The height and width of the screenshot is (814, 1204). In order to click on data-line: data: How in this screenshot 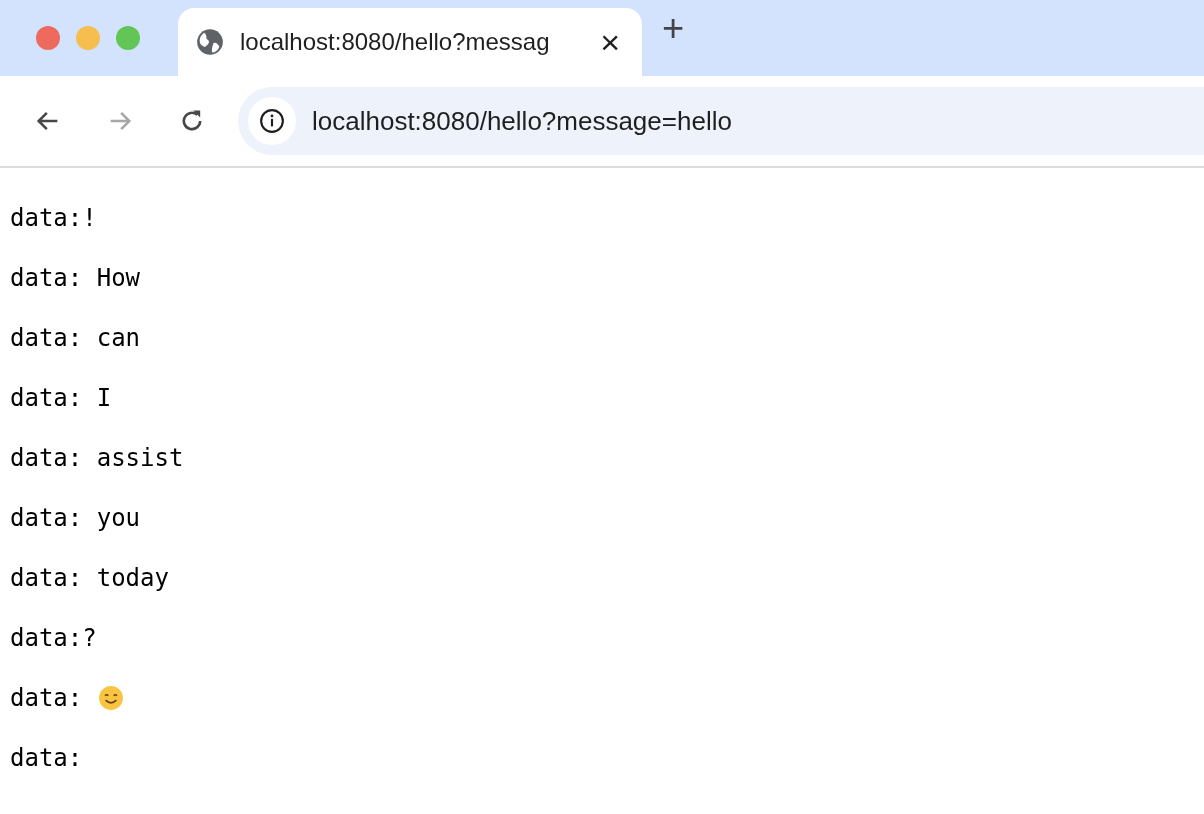, I will do `click(75, 278)`.